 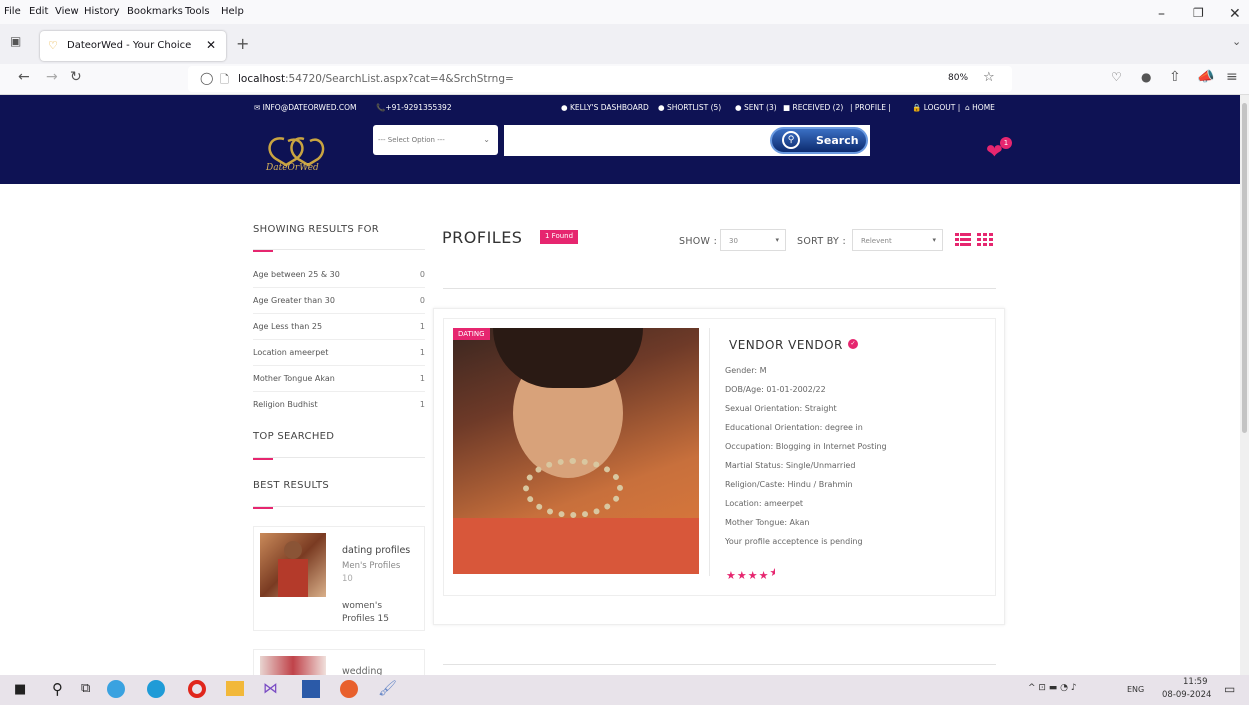 I want to click on filter-row: Age between 25 & 30 0, so click(x=339, y=275).